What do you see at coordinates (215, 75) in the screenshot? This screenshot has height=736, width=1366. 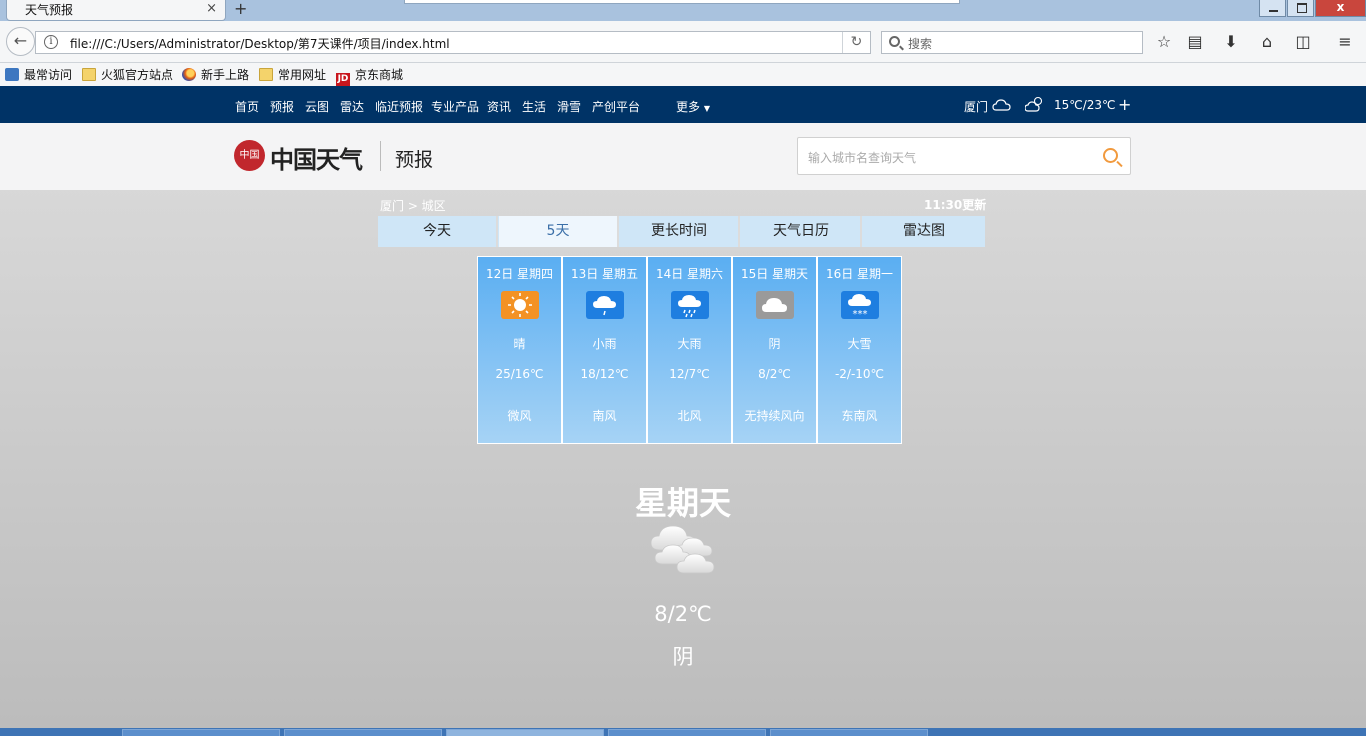 I see `bookmark-getting-started: 新手上路` at bounding box center [215, 75].